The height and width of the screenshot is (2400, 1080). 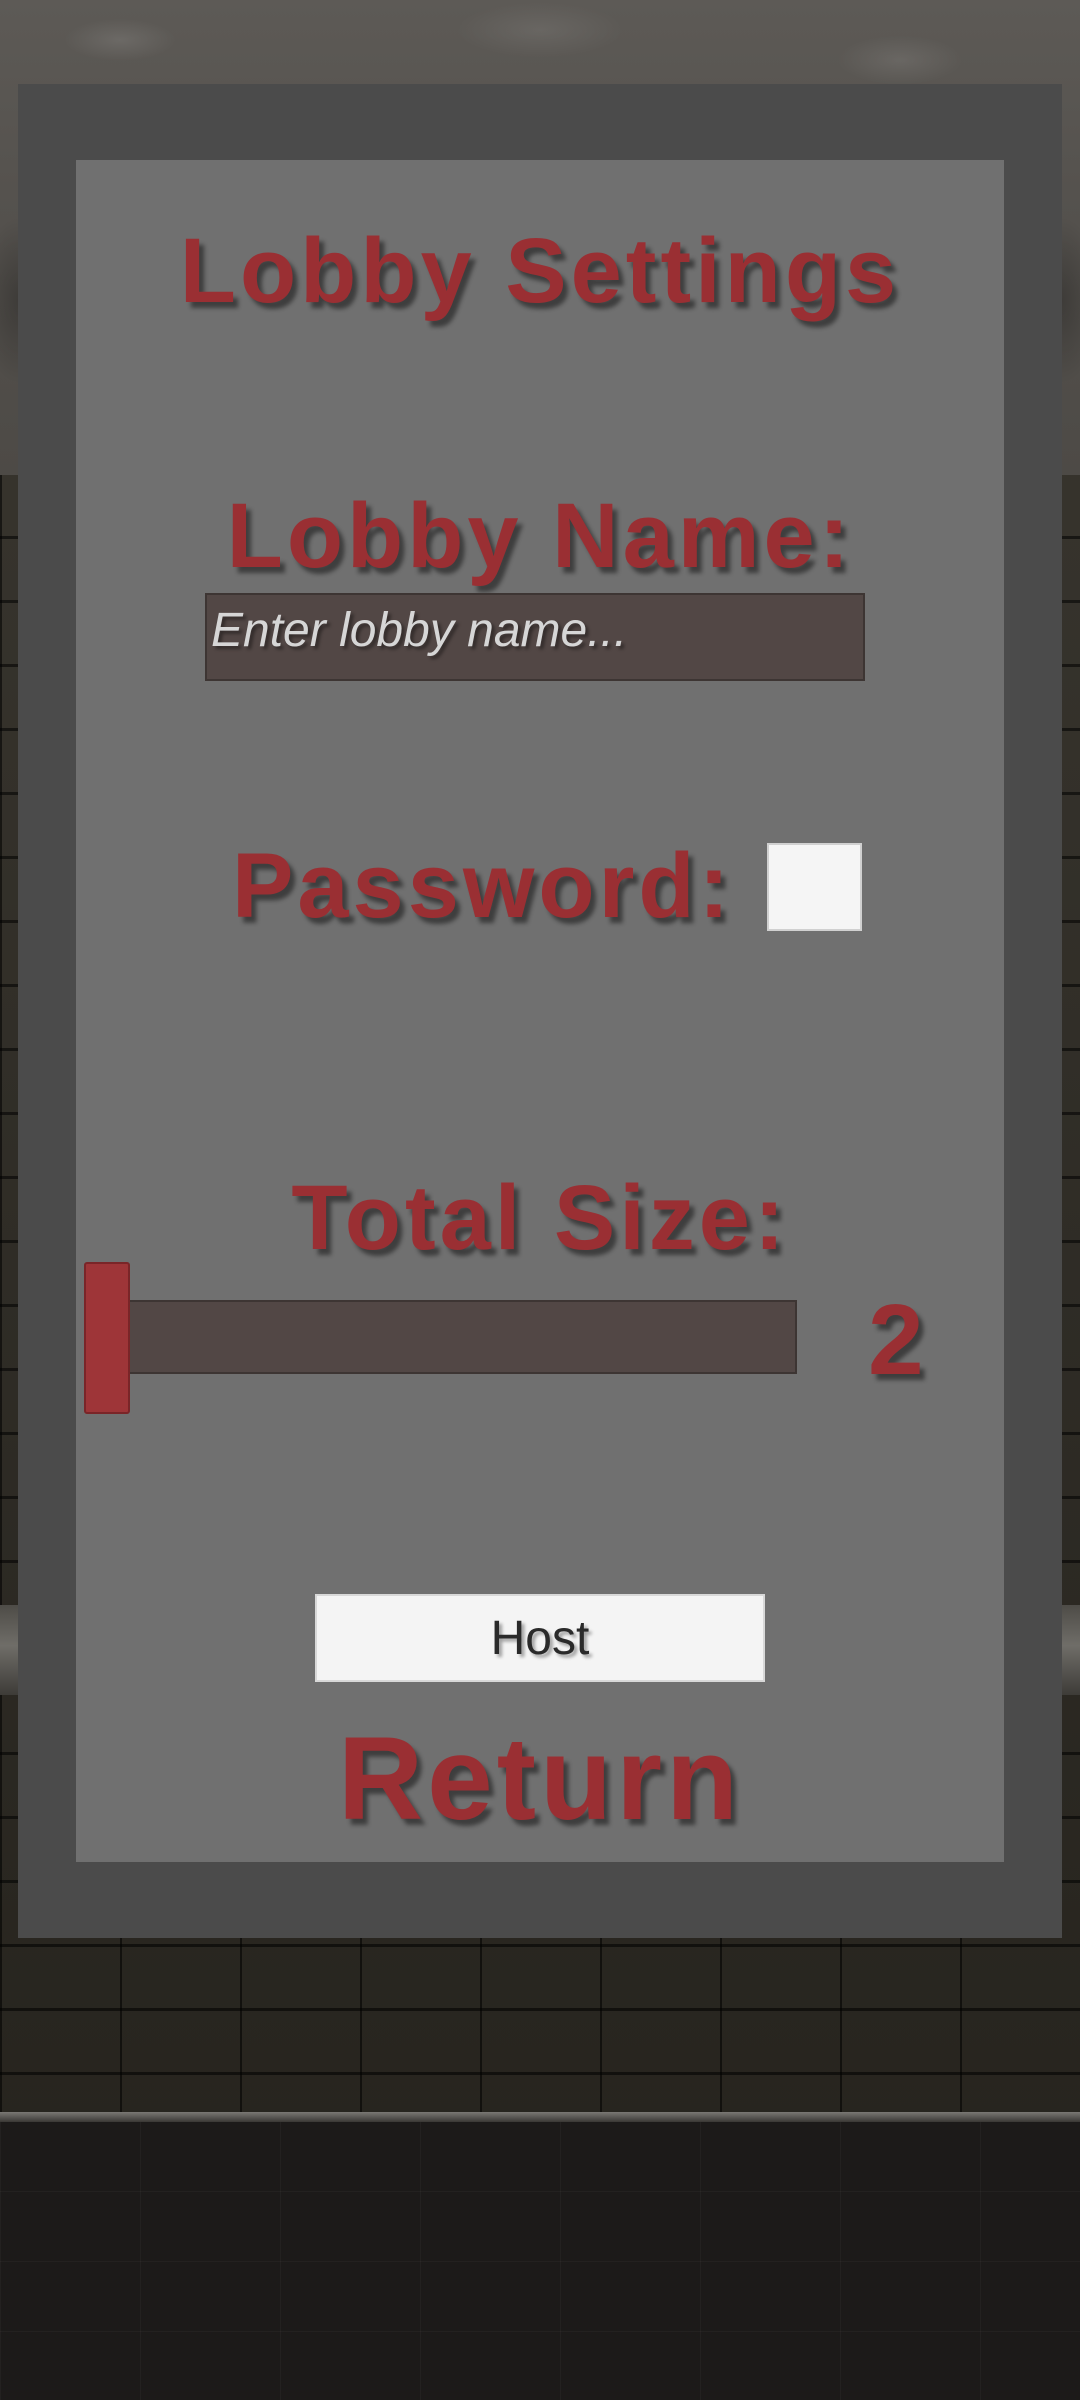 I want to click on lobby-name-label: Lobby Name:, so click(x=540, y=536).